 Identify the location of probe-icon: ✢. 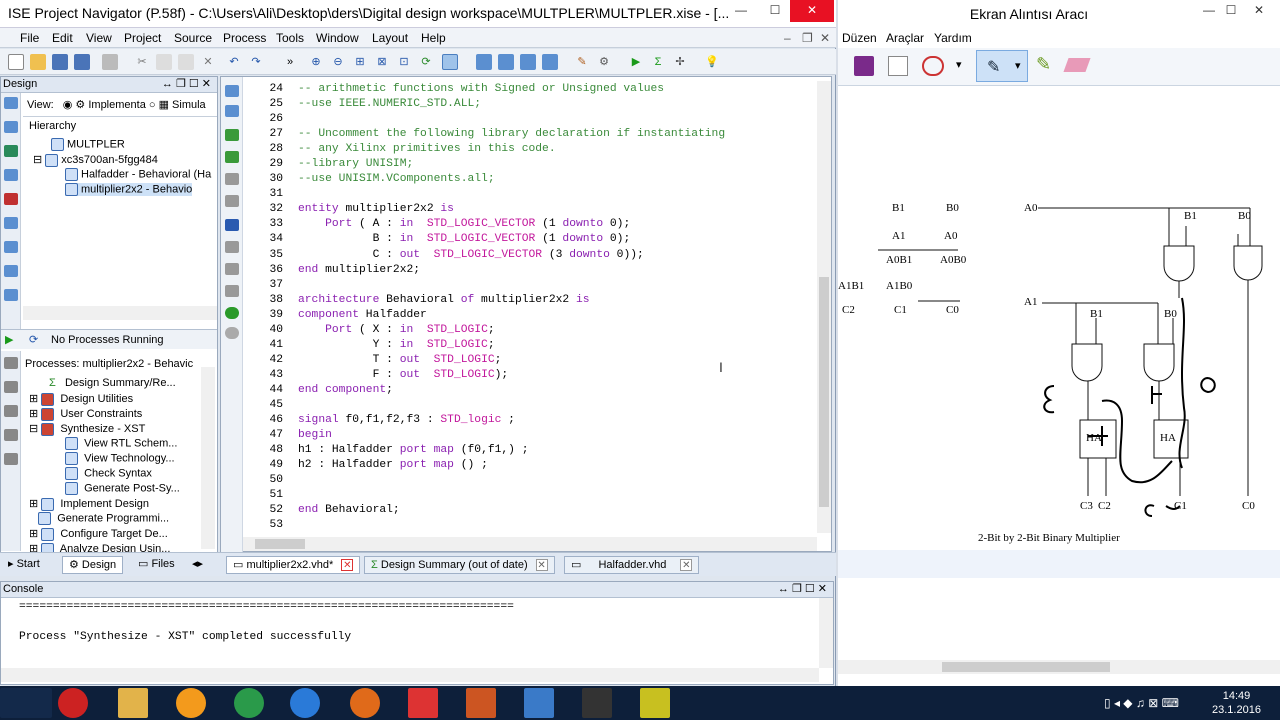
(680, 62).